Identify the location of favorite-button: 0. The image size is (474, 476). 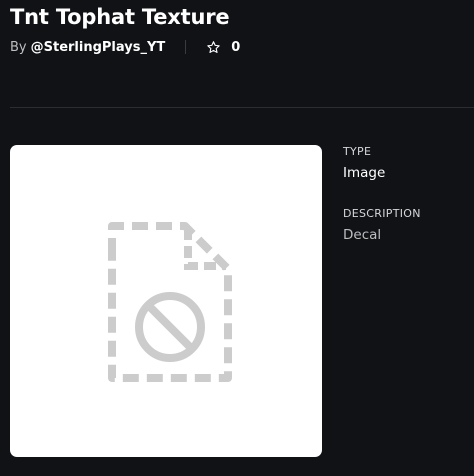
(223, 47).